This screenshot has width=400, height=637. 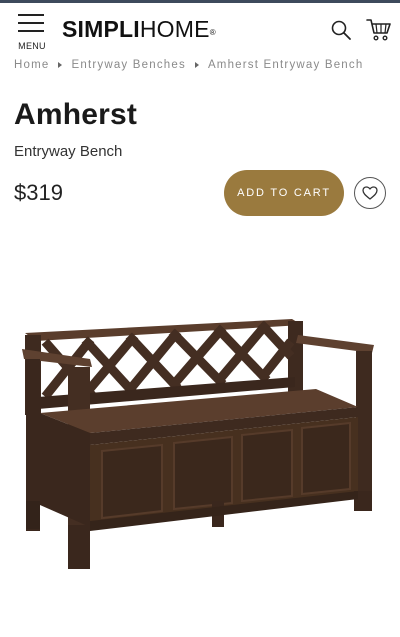 I want to click on search-button, so click(x=341, y=30).